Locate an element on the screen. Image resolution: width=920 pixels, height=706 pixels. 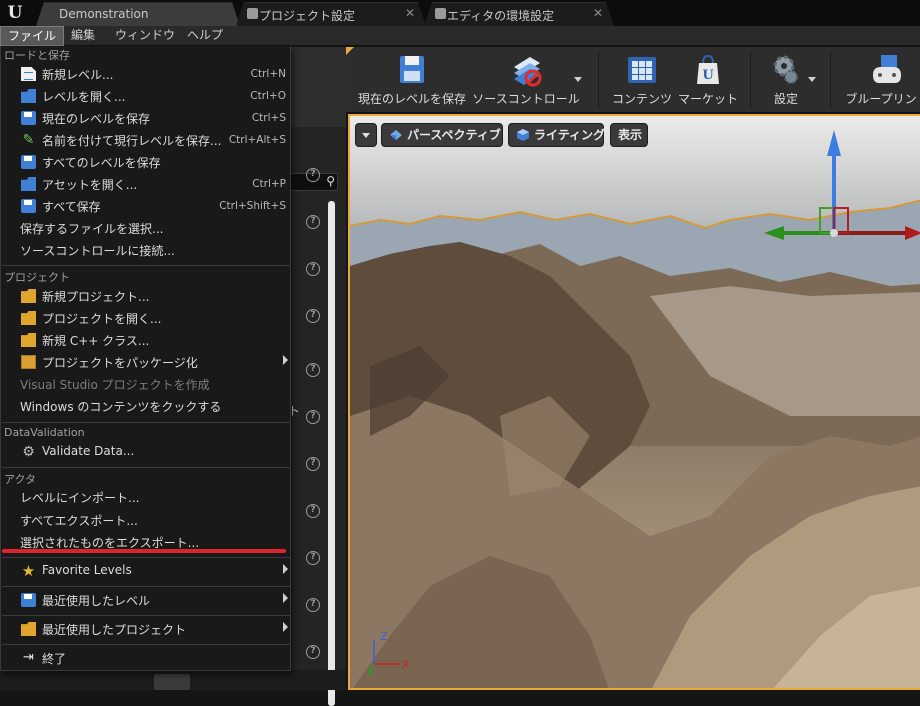
source-control-button: ソースコントロール is located at coordinates (526, 80).